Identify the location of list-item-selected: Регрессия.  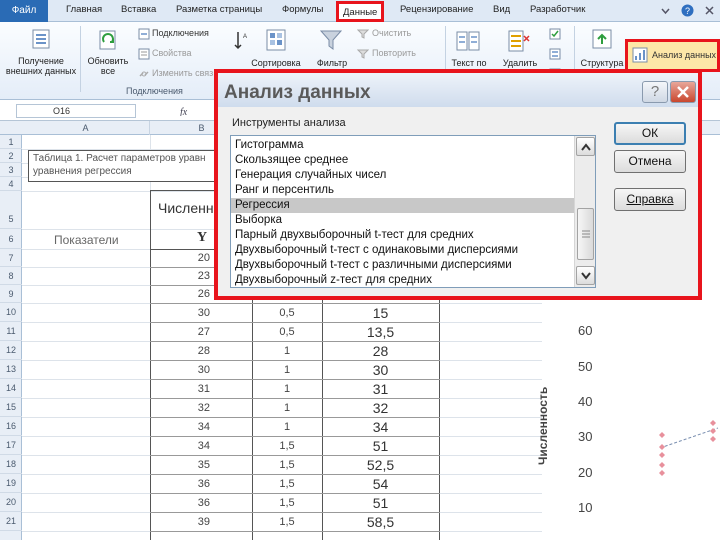
(402, 205).